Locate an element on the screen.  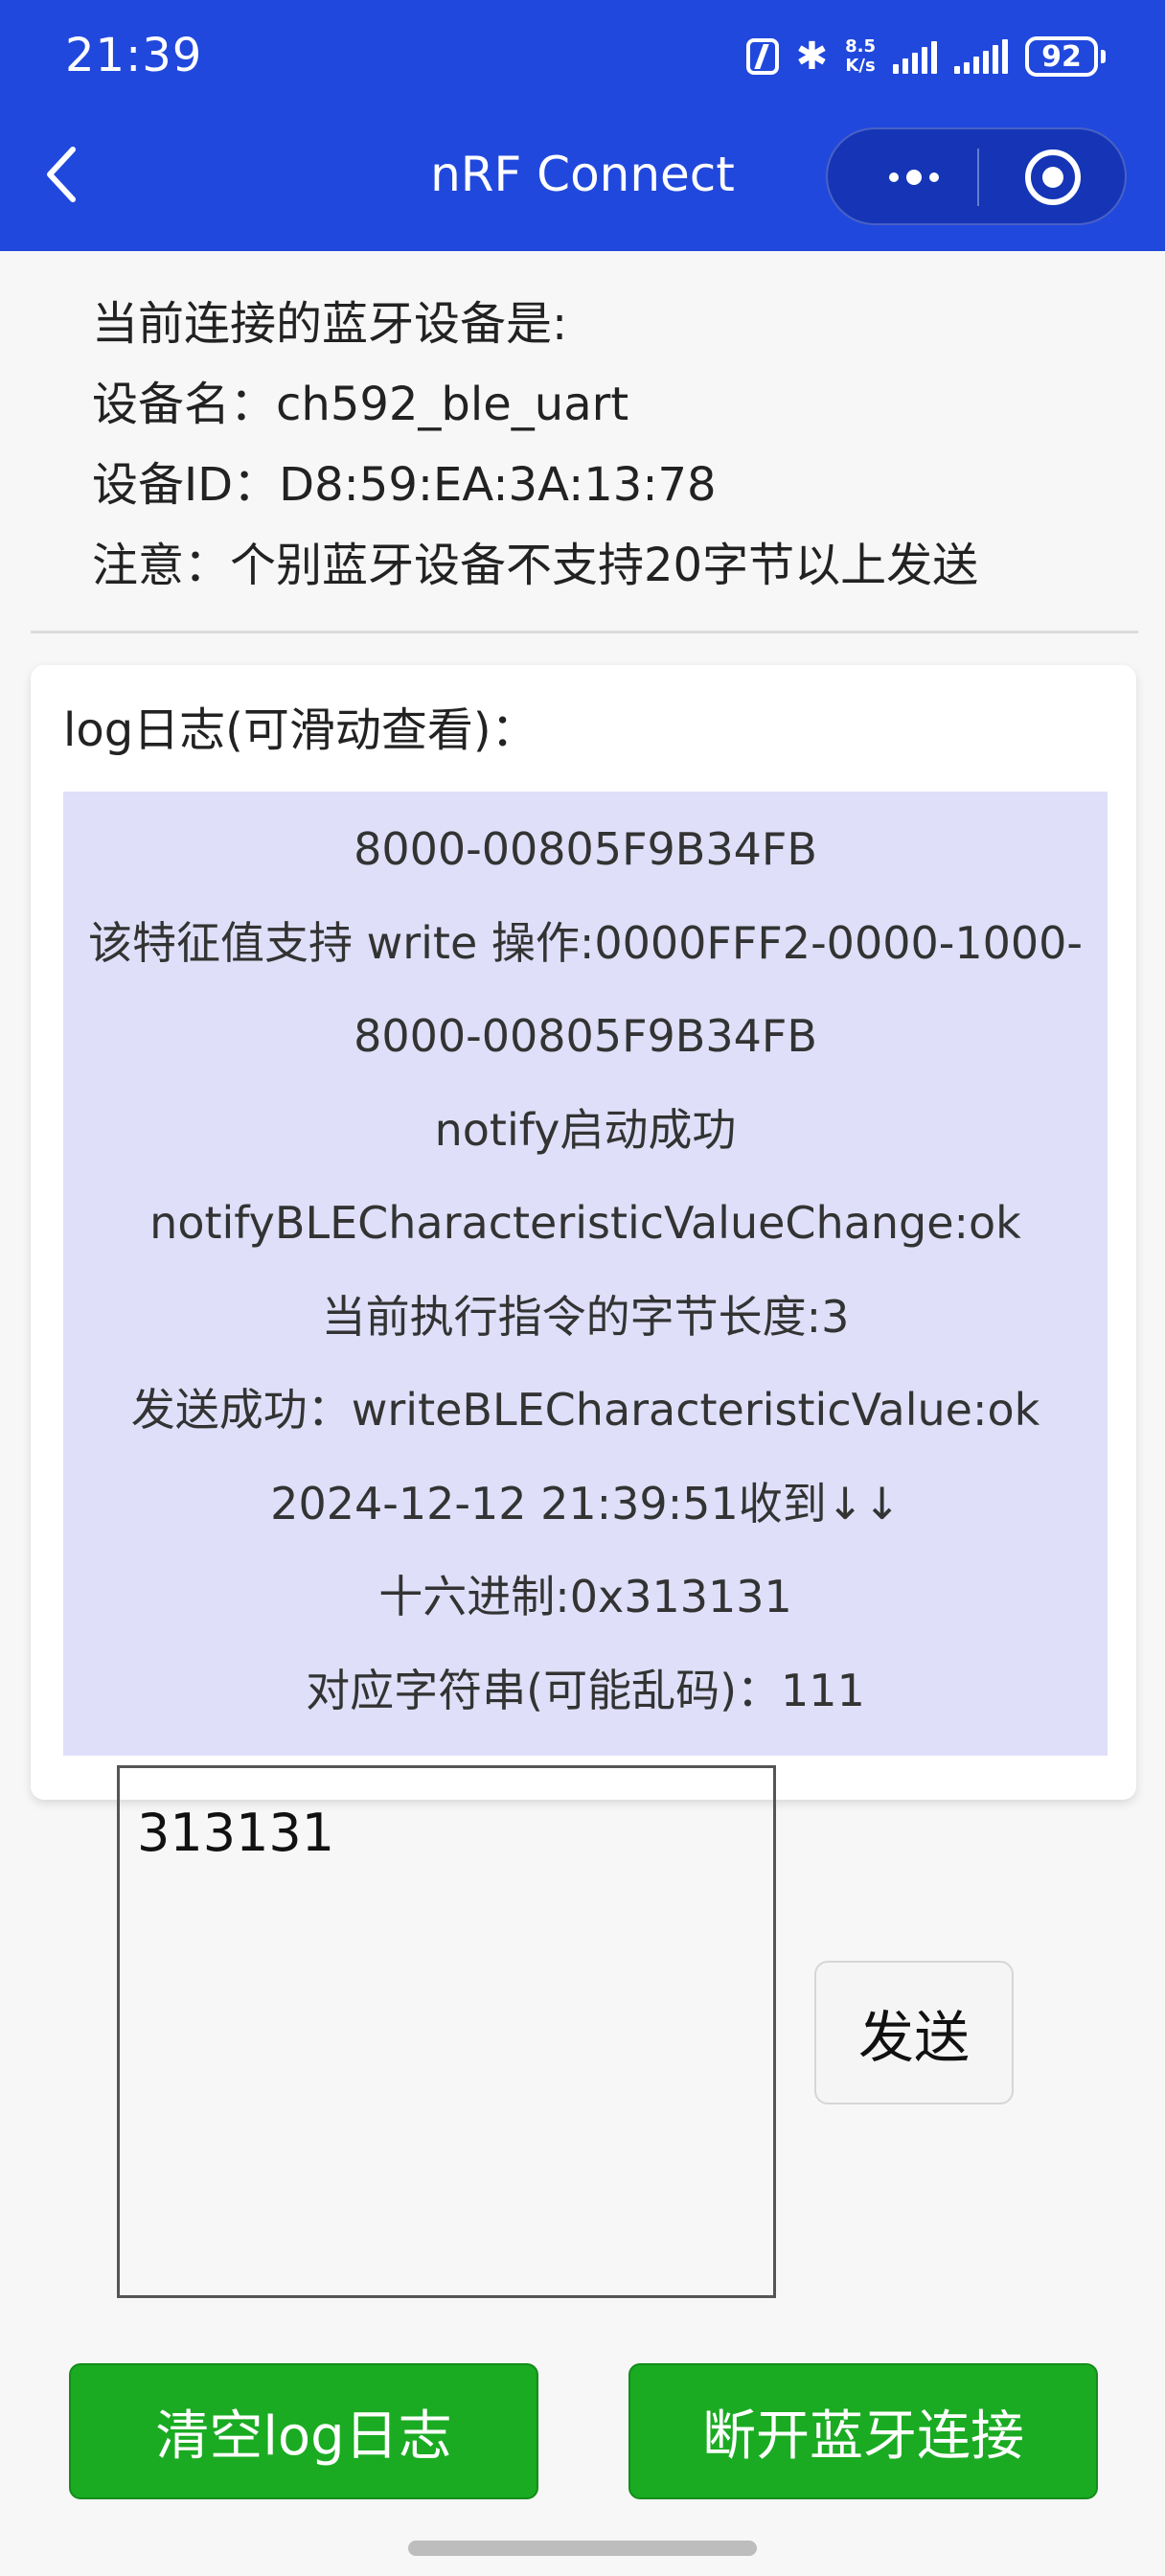
status-icons: ✱ 8.5 K/s 92 is located at coordinates (925, 56).